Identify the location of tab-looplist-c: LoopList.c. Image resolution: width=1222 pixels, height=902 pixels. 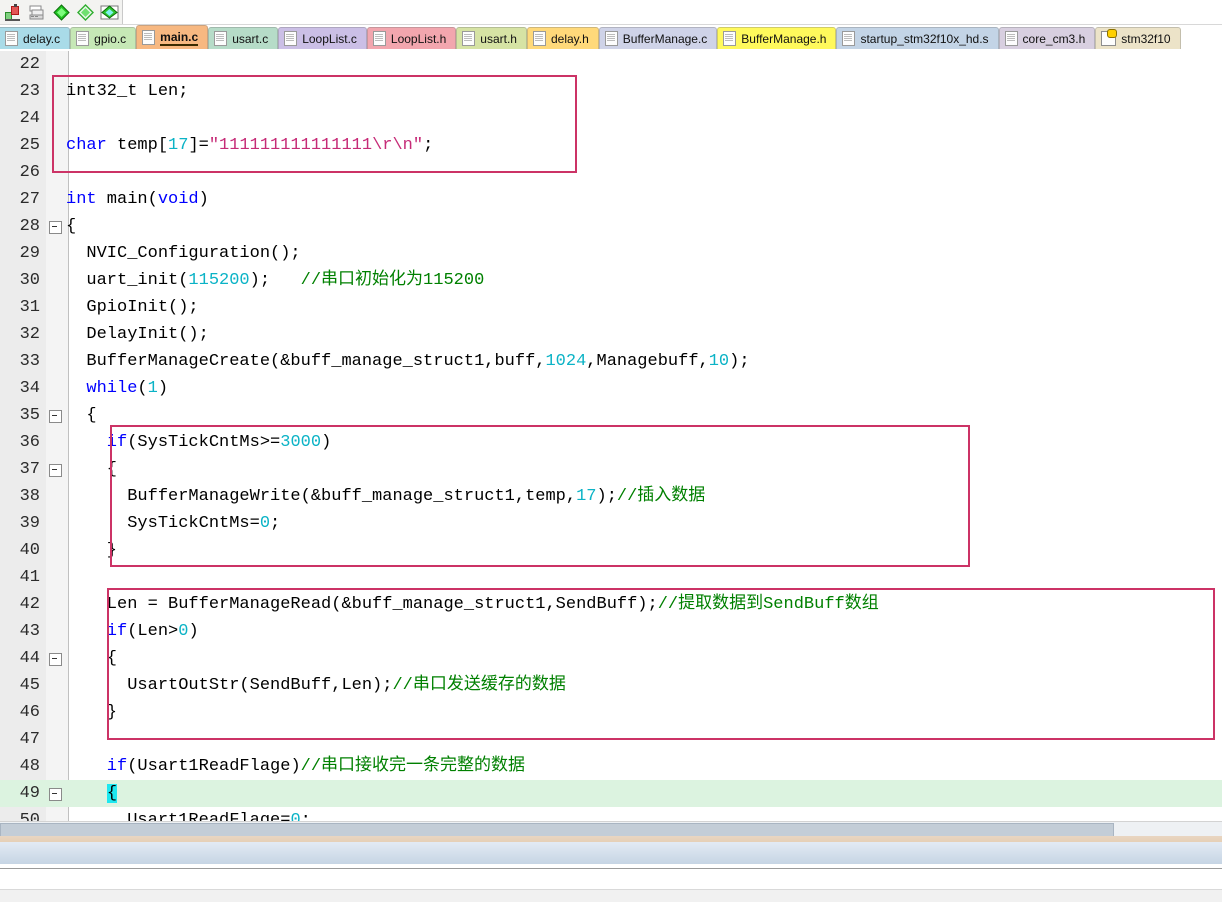
(322, 38).